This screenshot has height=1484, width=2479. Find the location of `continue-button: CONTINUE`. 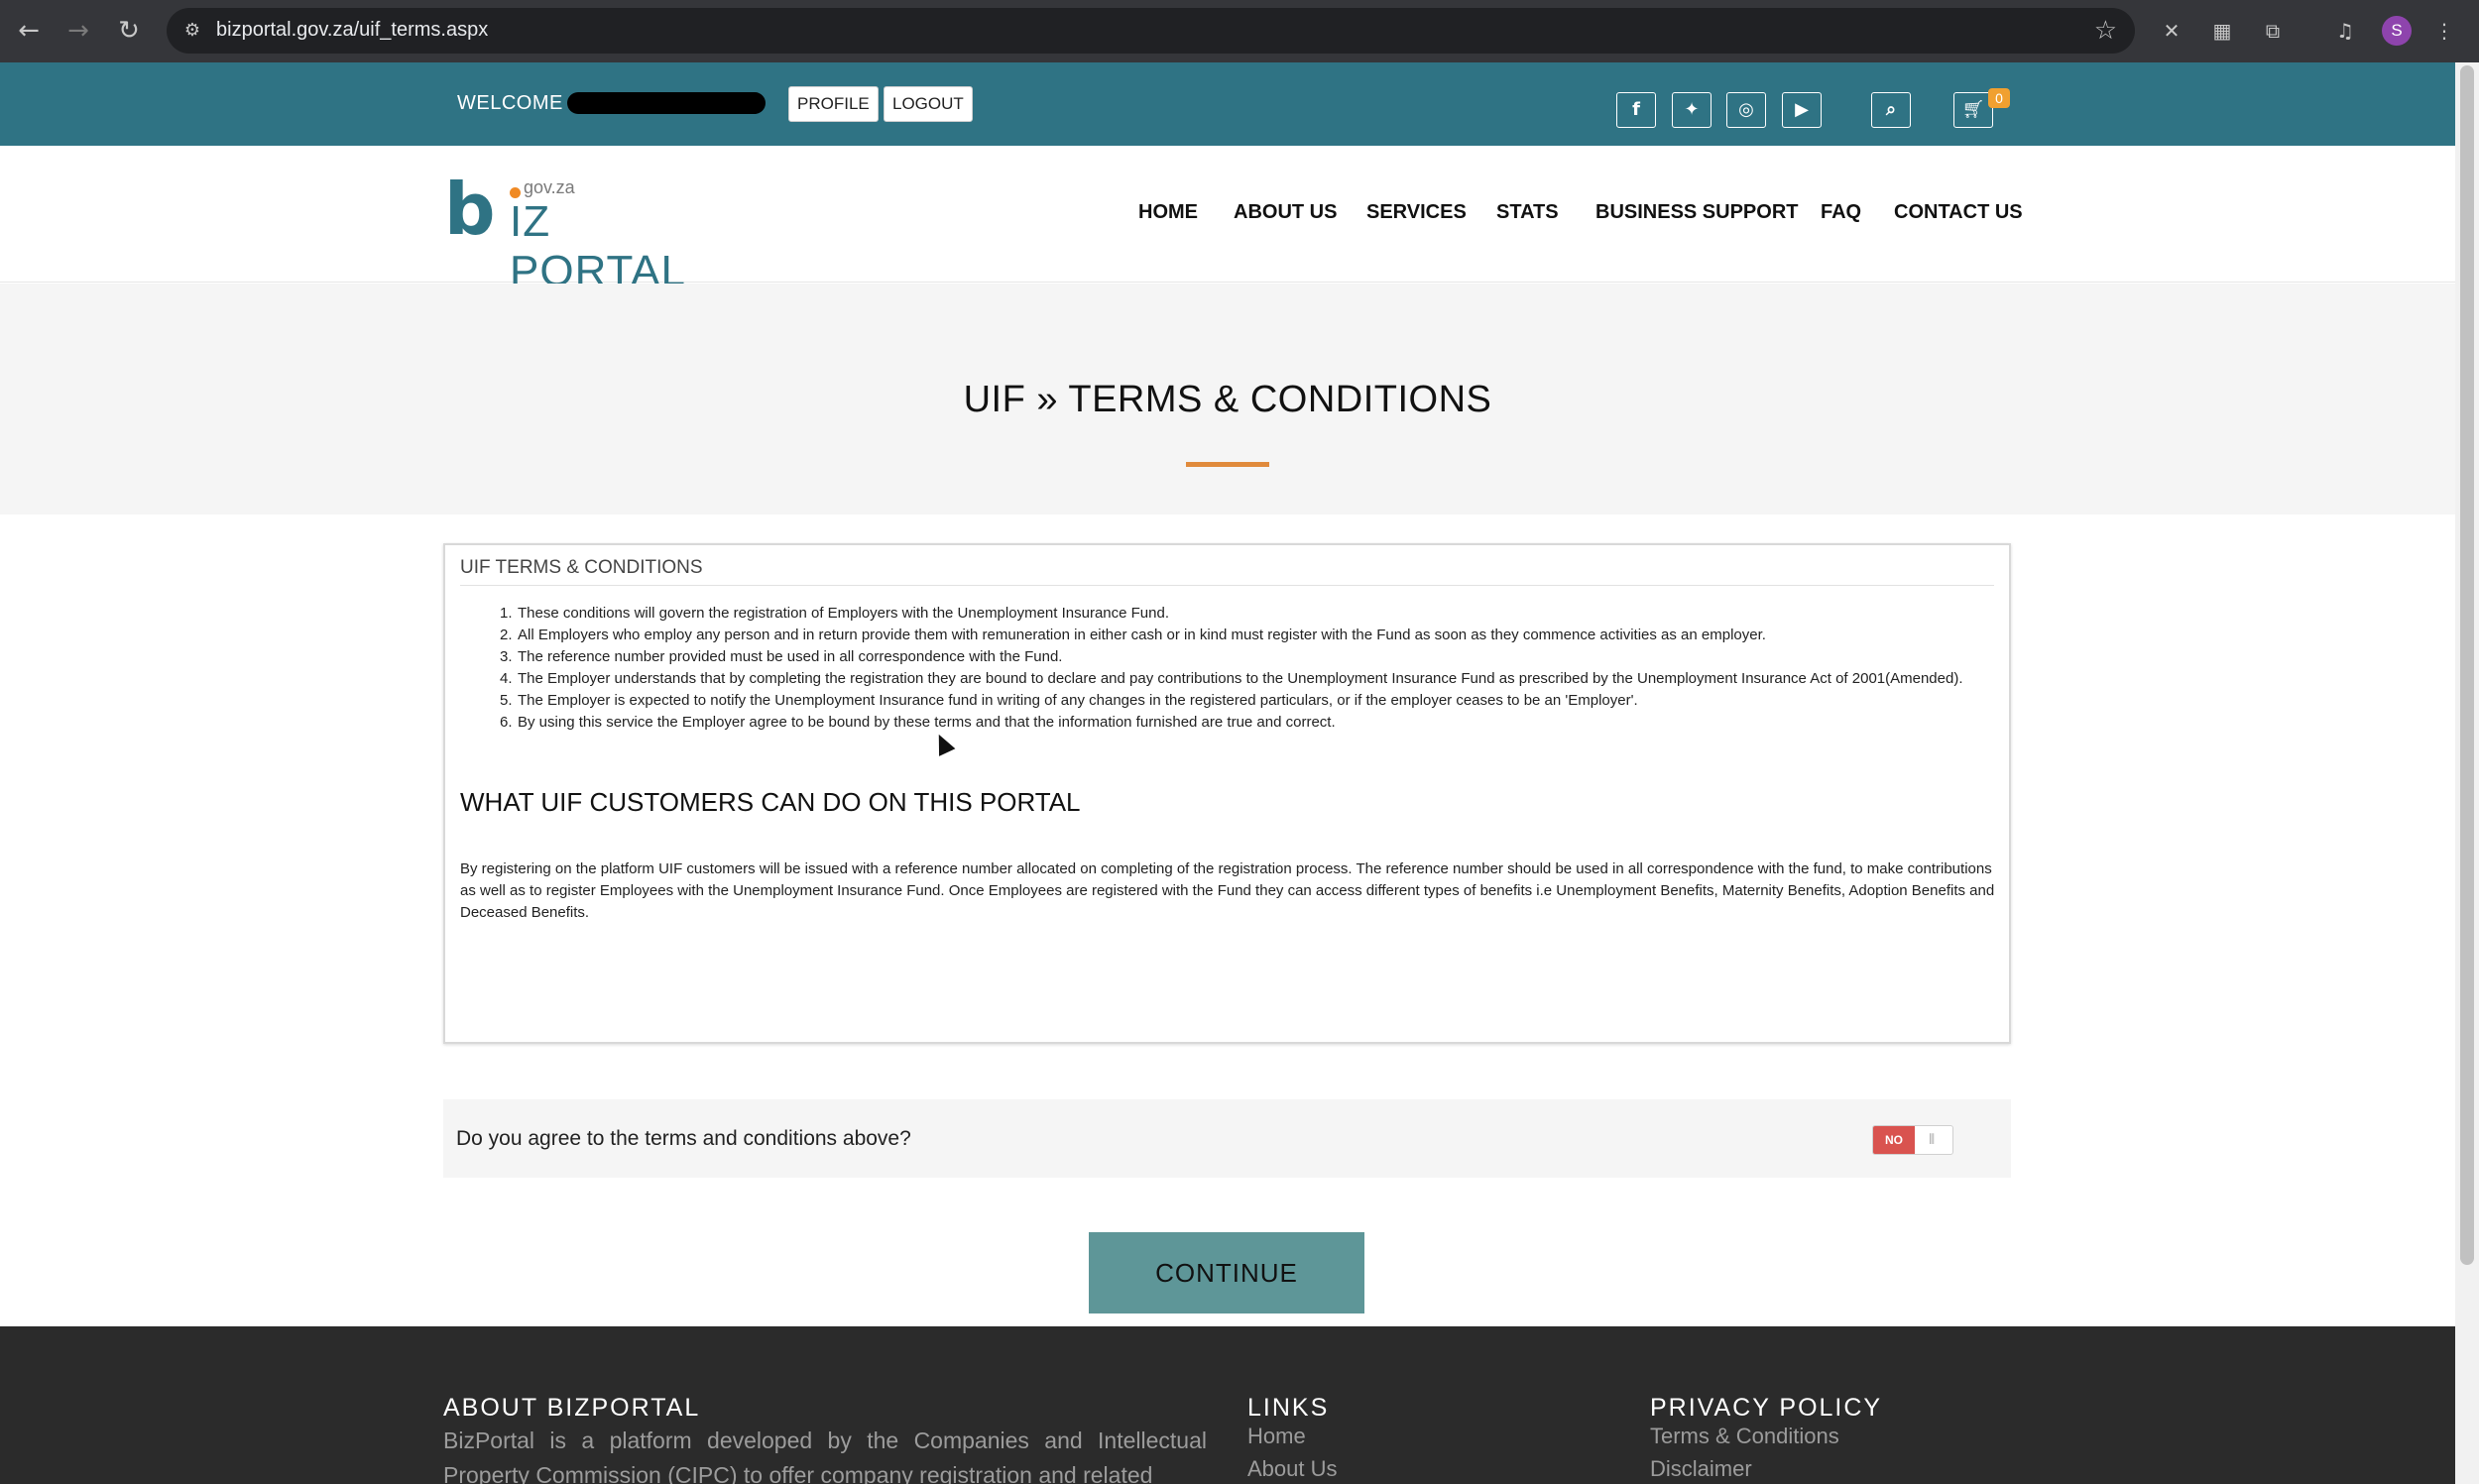

continue-button: CONTINUE is located at coordinates (1226, 1273).